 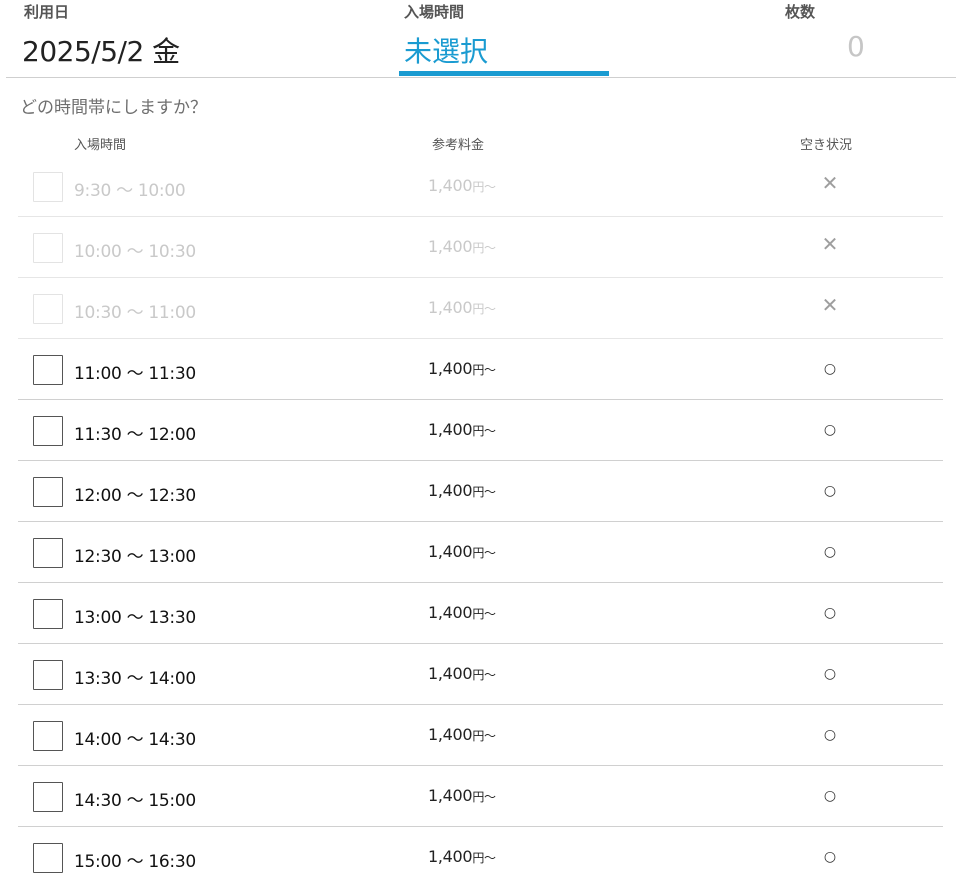 What do you see at coordinates (101, 50) in the screenshot?
I see `date-value: 2025/5/2 金` at bounding box center [101, 50].